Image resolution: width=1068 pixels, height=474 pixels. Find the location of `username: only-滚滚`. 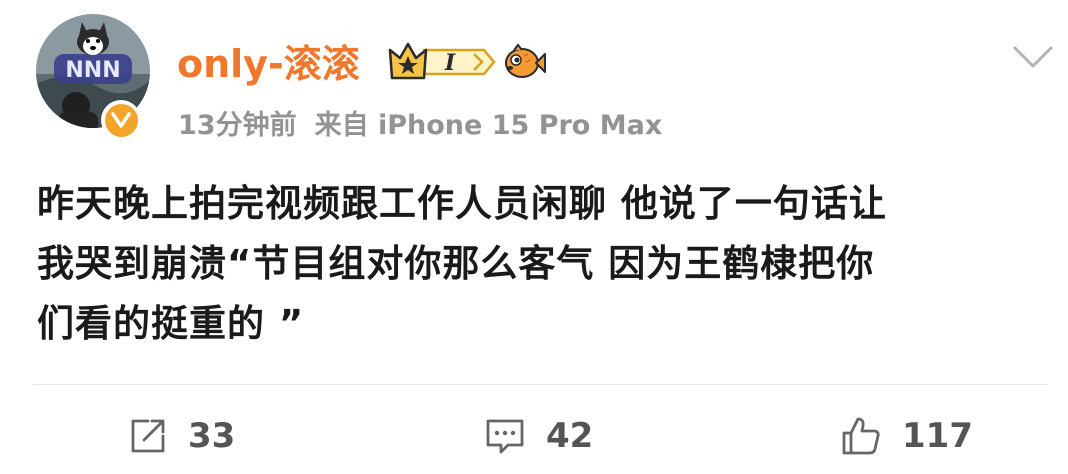

username: only-滚滚 is located at coordinates (268, 64).